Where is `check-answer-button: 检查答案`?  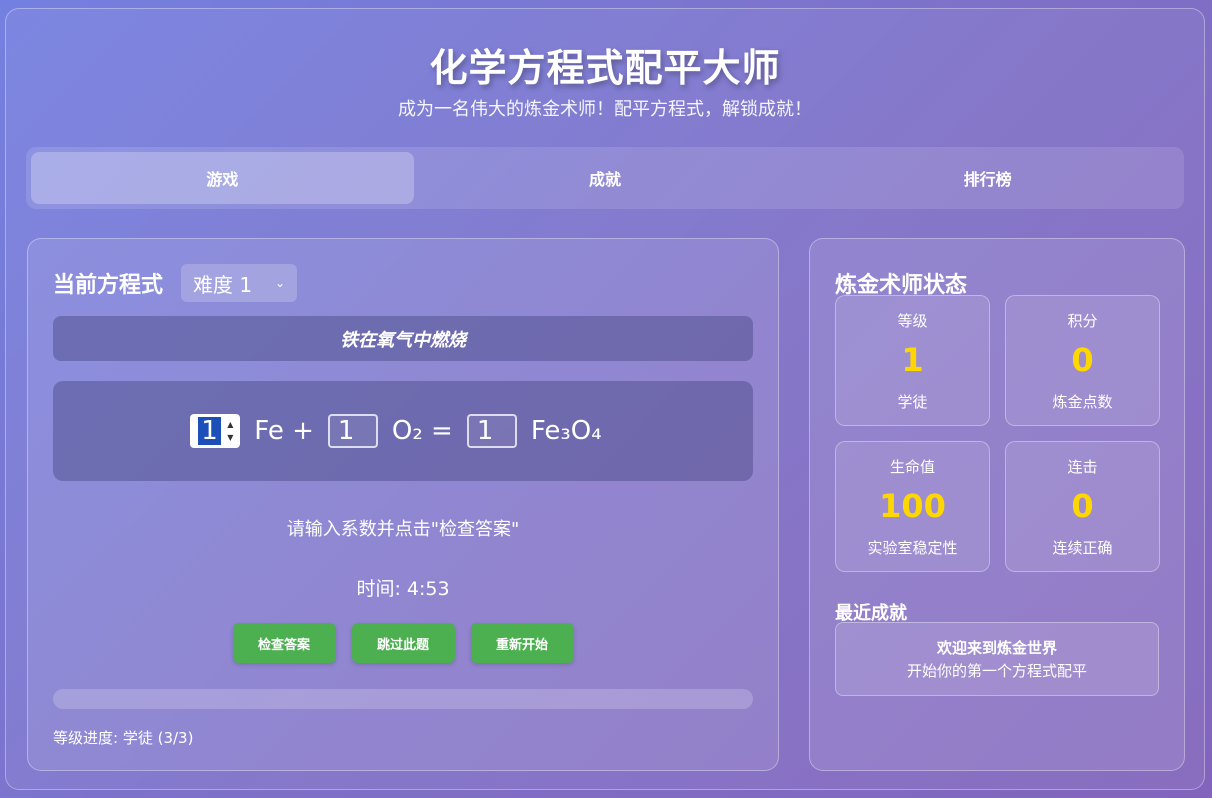
check-answer-button: 检查答案 is located at coordinates (284, 643).